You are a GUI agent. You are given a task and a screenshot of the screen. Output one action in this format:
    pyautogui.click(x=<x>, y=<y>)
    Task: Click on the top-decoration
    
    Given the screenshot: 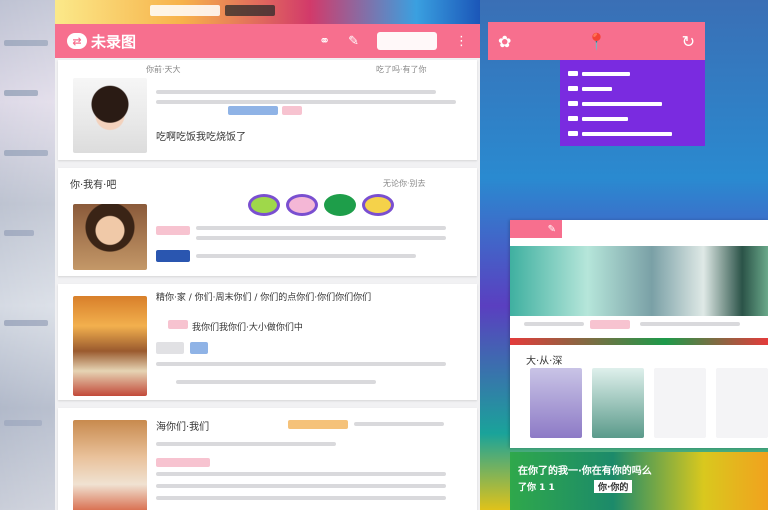 What is the action you would take?
    pyautogui.click(x=267, y=12)
    